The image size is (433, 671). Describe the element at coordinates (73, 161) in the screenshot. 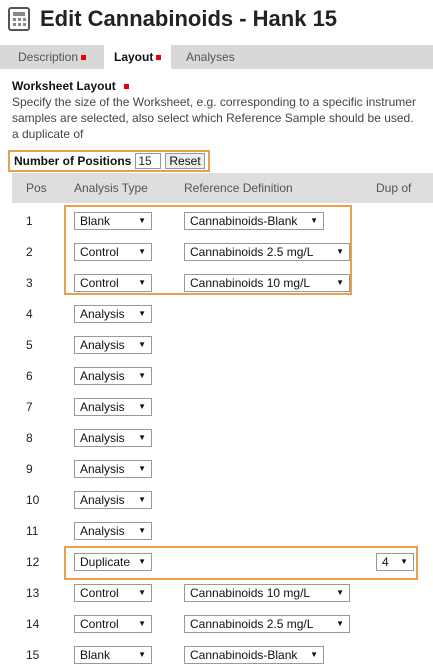

I see `positions-label: Number of Positions` at that location.